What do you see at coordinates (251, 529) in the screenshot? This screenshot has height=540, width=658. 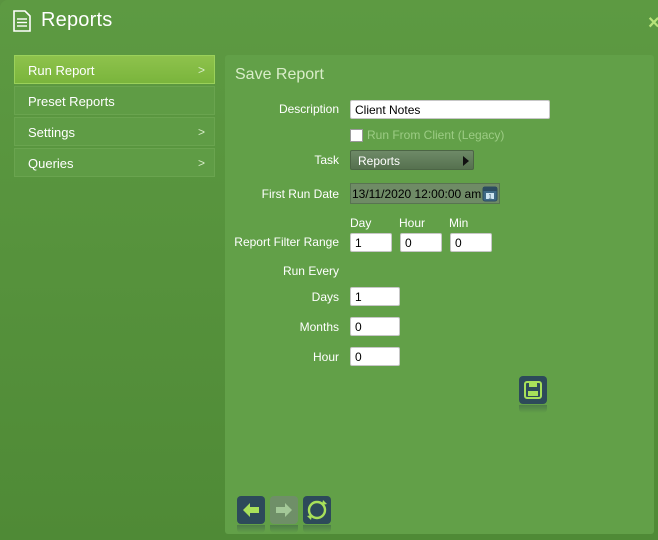 I see `back-reflection` at bounding box center [251, 529].